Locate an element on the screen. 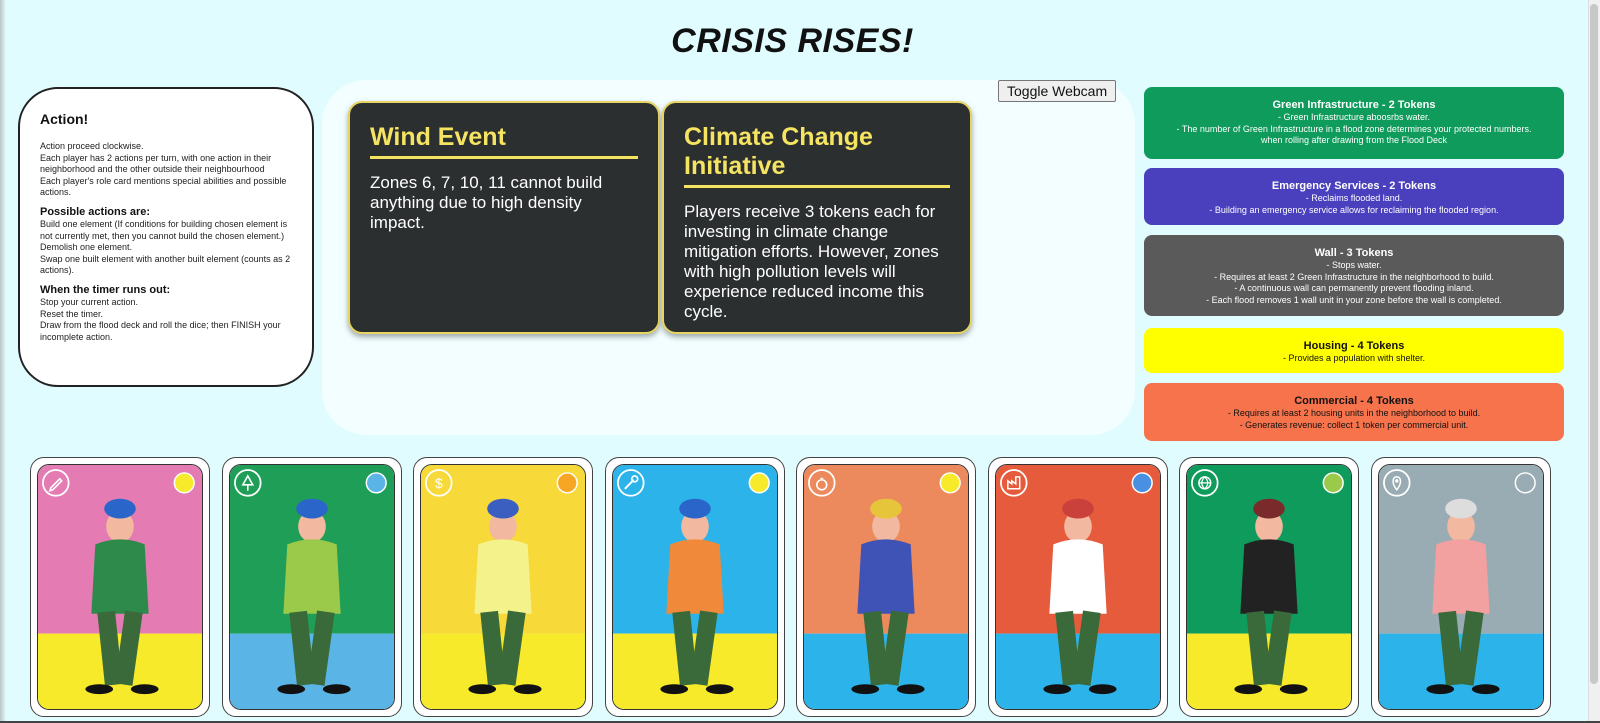 The image size is (1600, 723). dollar-icon is located at coordinates (441, 485).